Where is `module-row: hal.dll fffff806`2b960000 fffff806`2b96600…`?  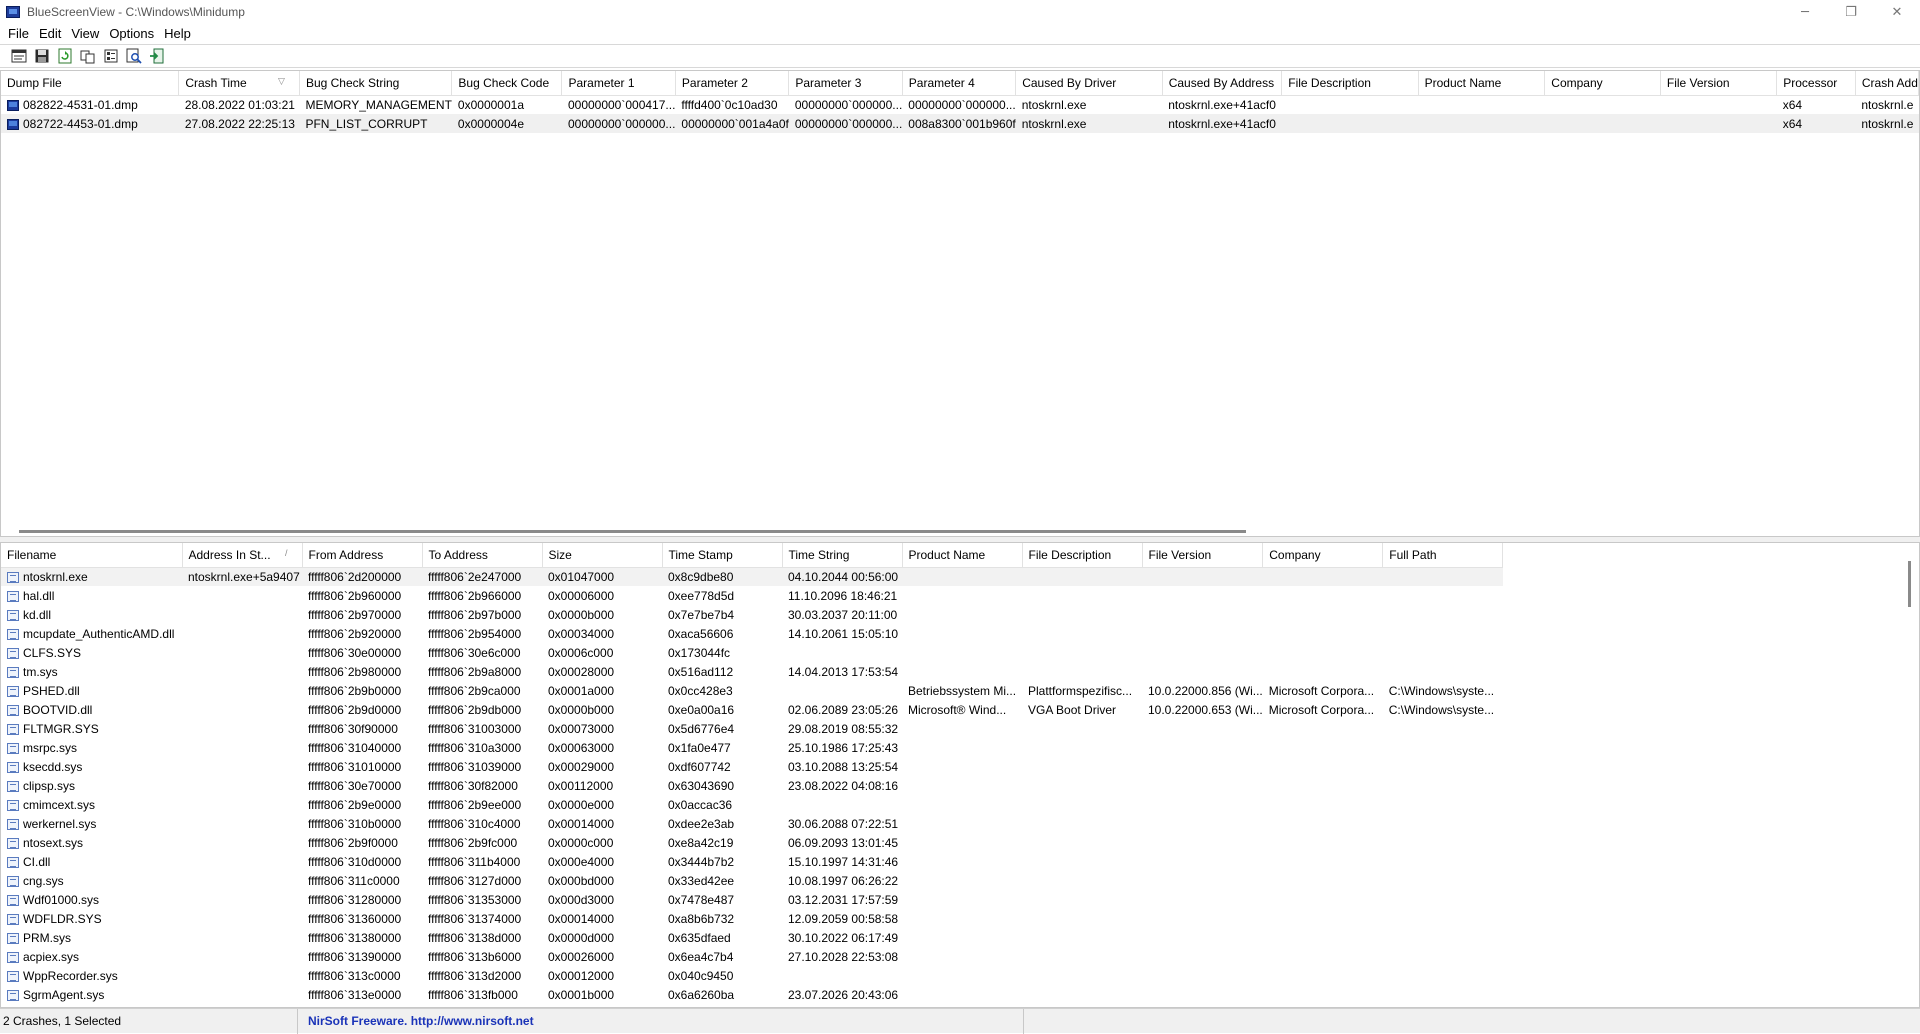
module-row: hal.dll fffff806`2b960000 fffff806`2b96600… is located at coordinates (752, 595).